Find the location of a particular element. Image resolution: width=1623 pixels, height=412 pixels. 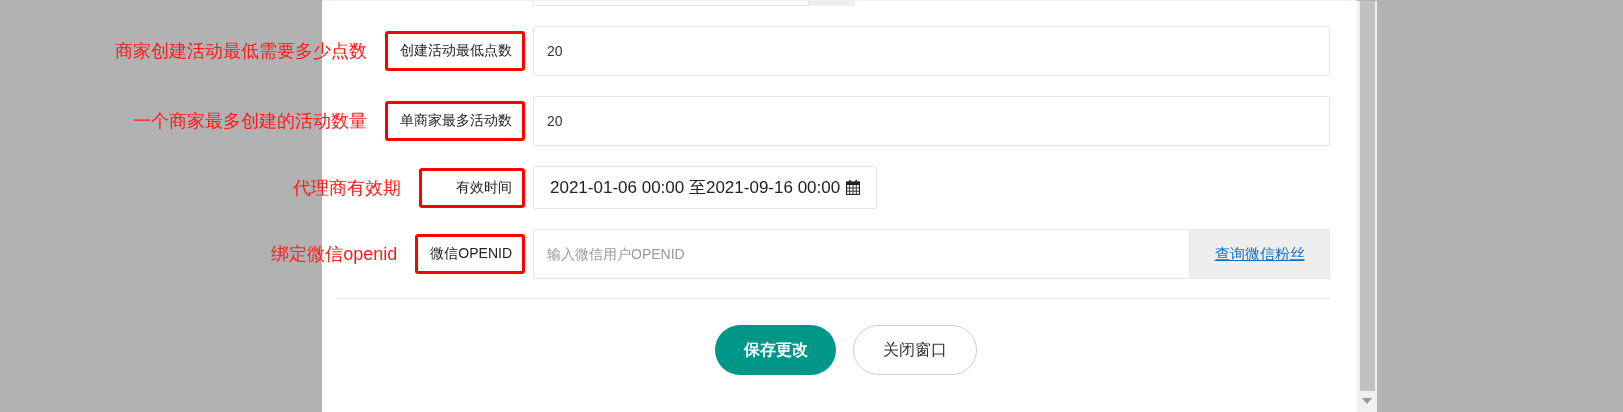

highlighted-label: 有效时间 is located at coordinates (472, 187).